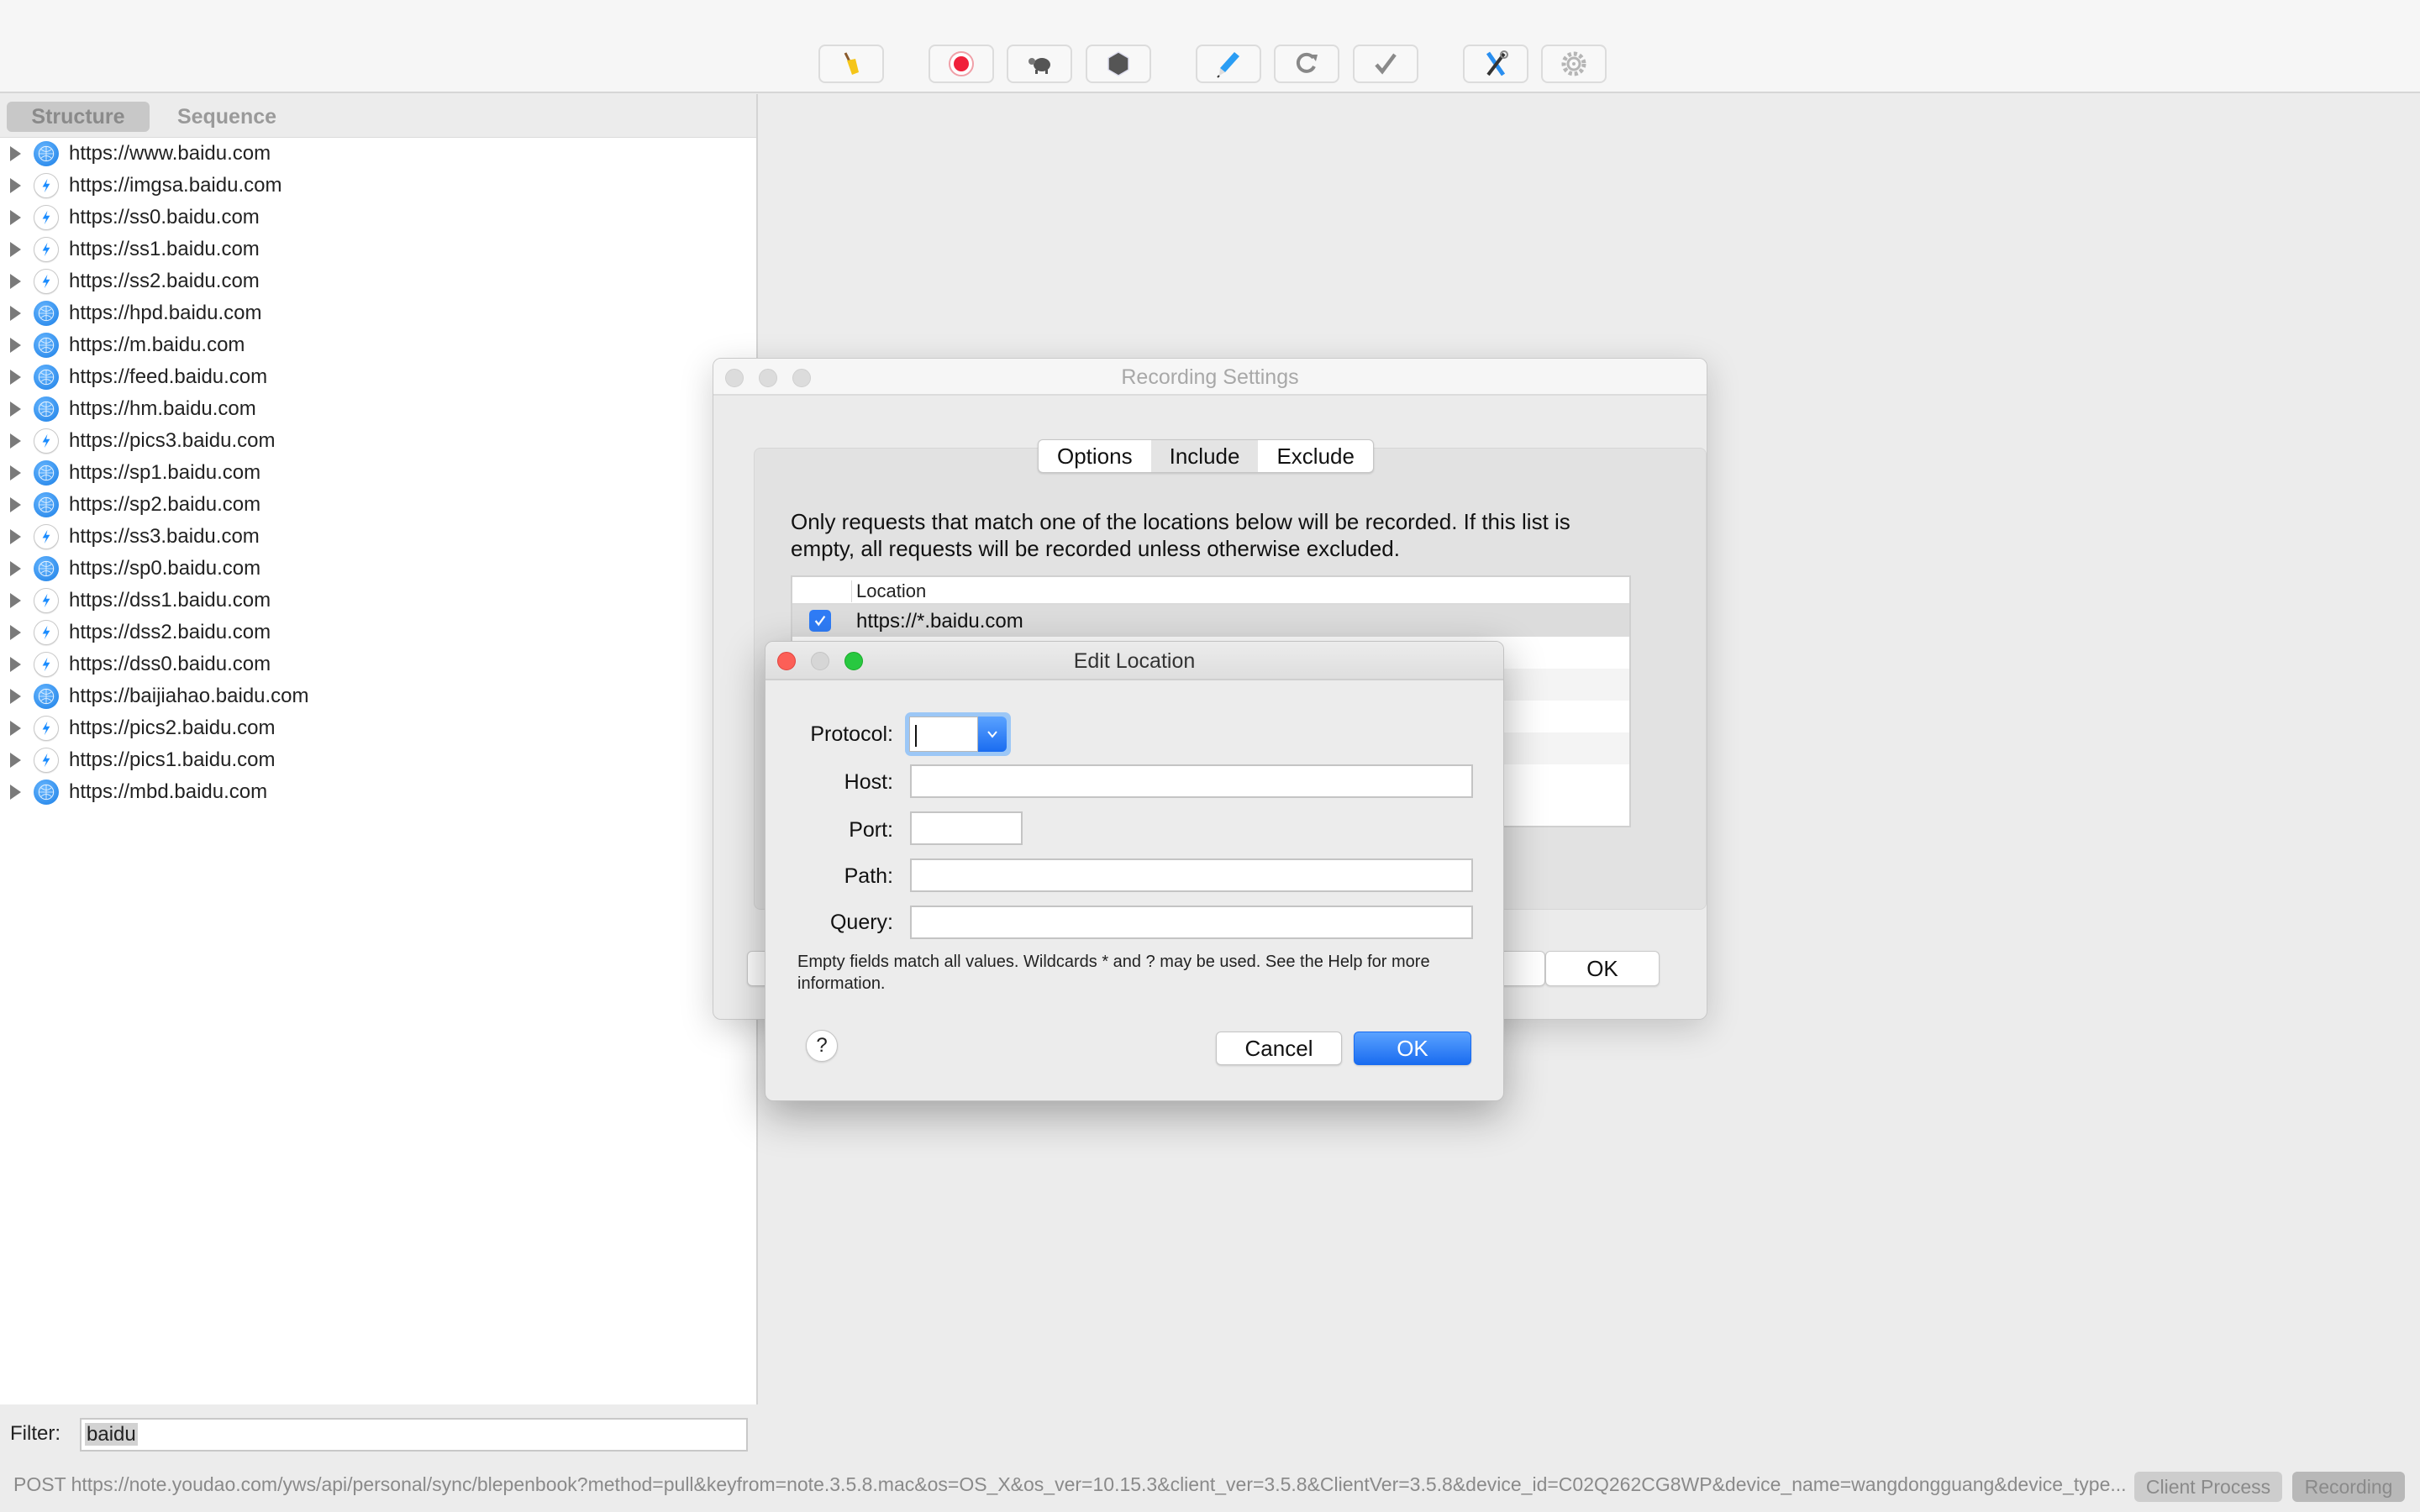  Describe the element at coordinates (378, 728) in the screenshot. I see `host-row: https://pics2.baidu.com` at that location.